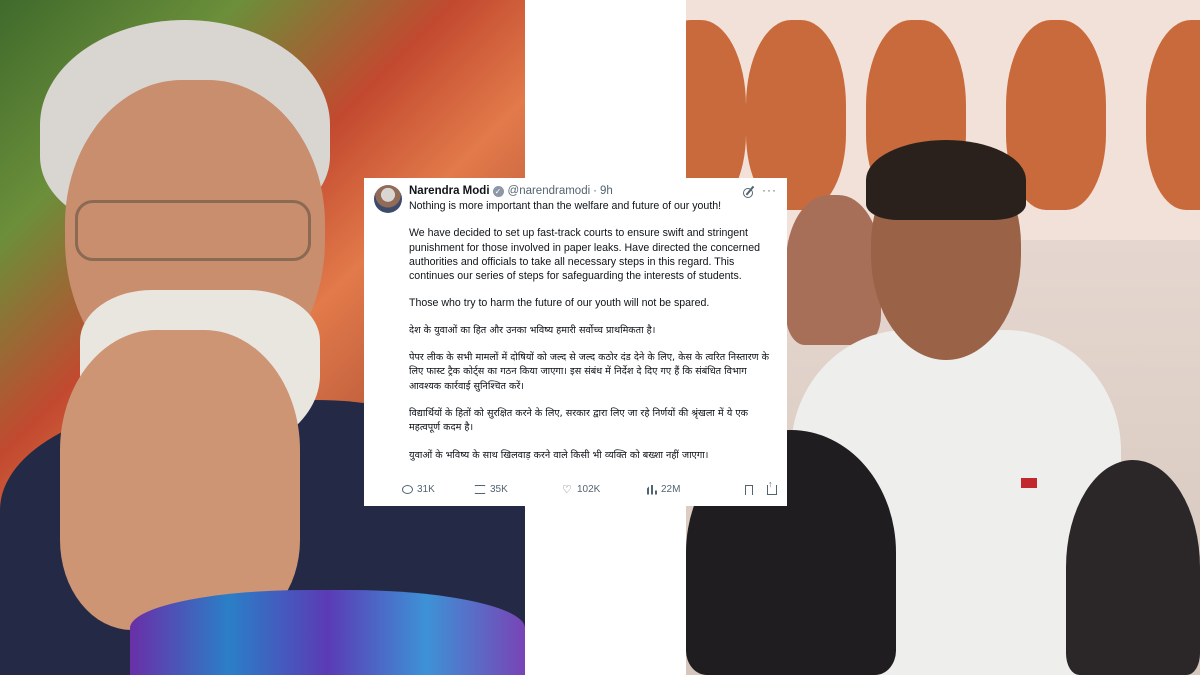 This screenshot has height=675, width=1200. What do you see at coordinates (567, 489) in the screenshot?
I see `like-icon: ♡` at bounding box center [567, 489].